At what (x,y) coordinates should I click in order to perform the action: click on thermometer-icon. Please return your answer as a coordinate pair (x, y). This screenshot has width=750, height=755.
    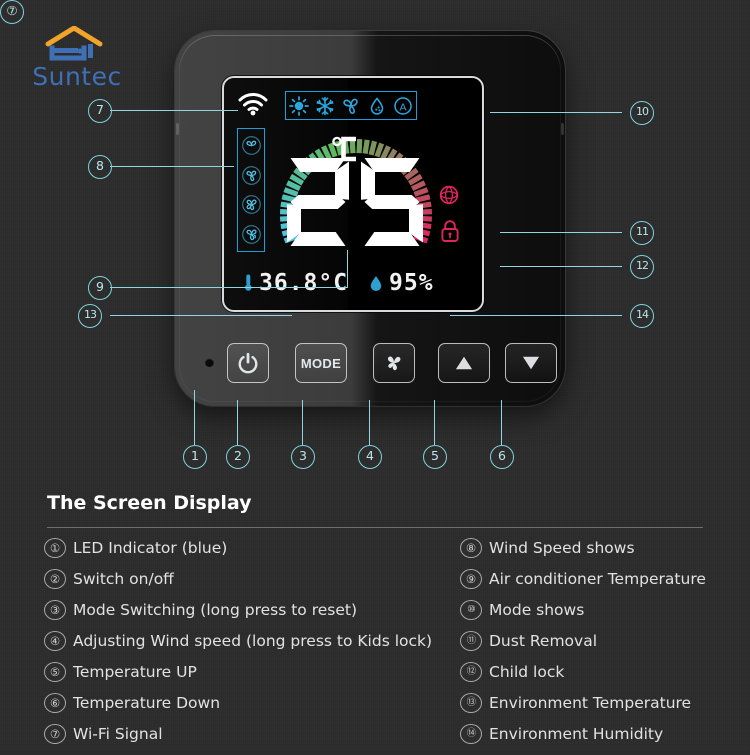
    Looking at the image, I should click on (248, 283).